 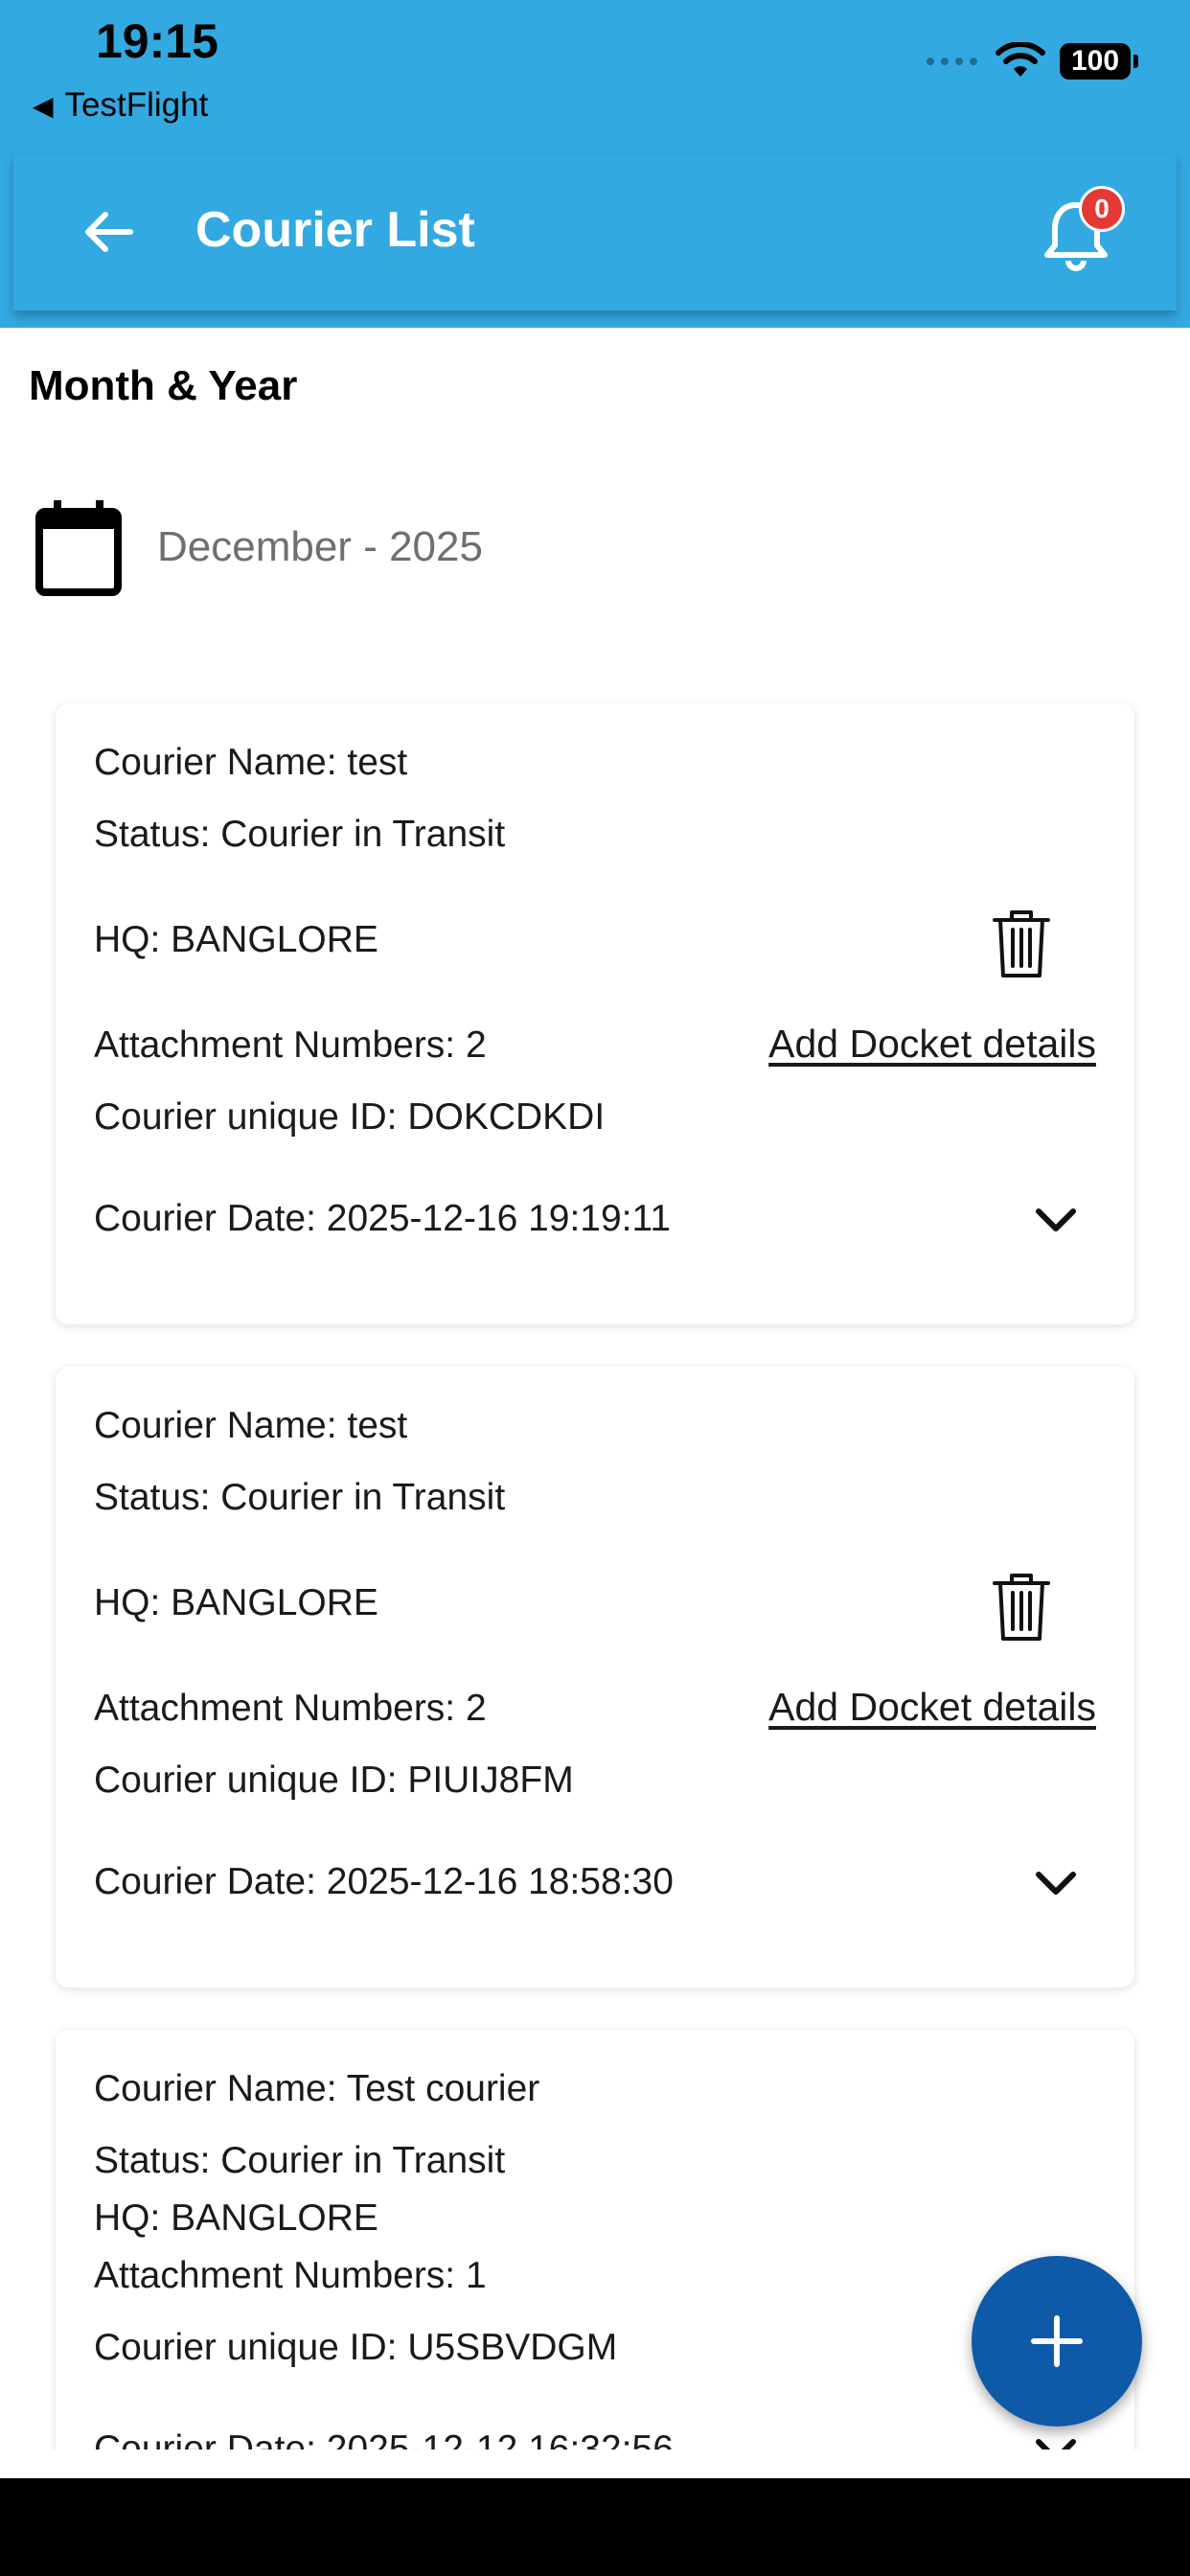 I want to click on courier-name: Courier Name: Test courier, so click(x=317, y=2088).